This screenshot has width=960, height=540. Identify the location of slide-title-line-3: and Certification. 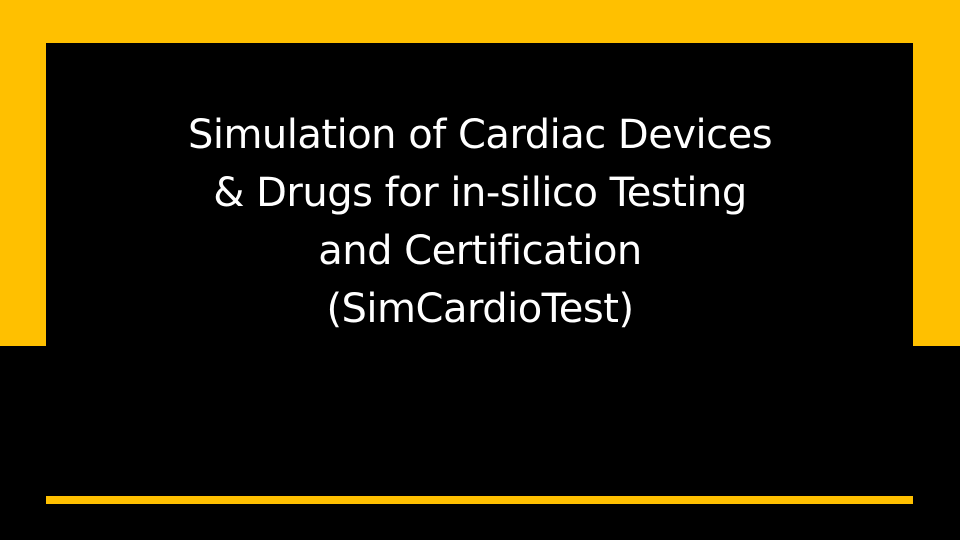
(480, 251).